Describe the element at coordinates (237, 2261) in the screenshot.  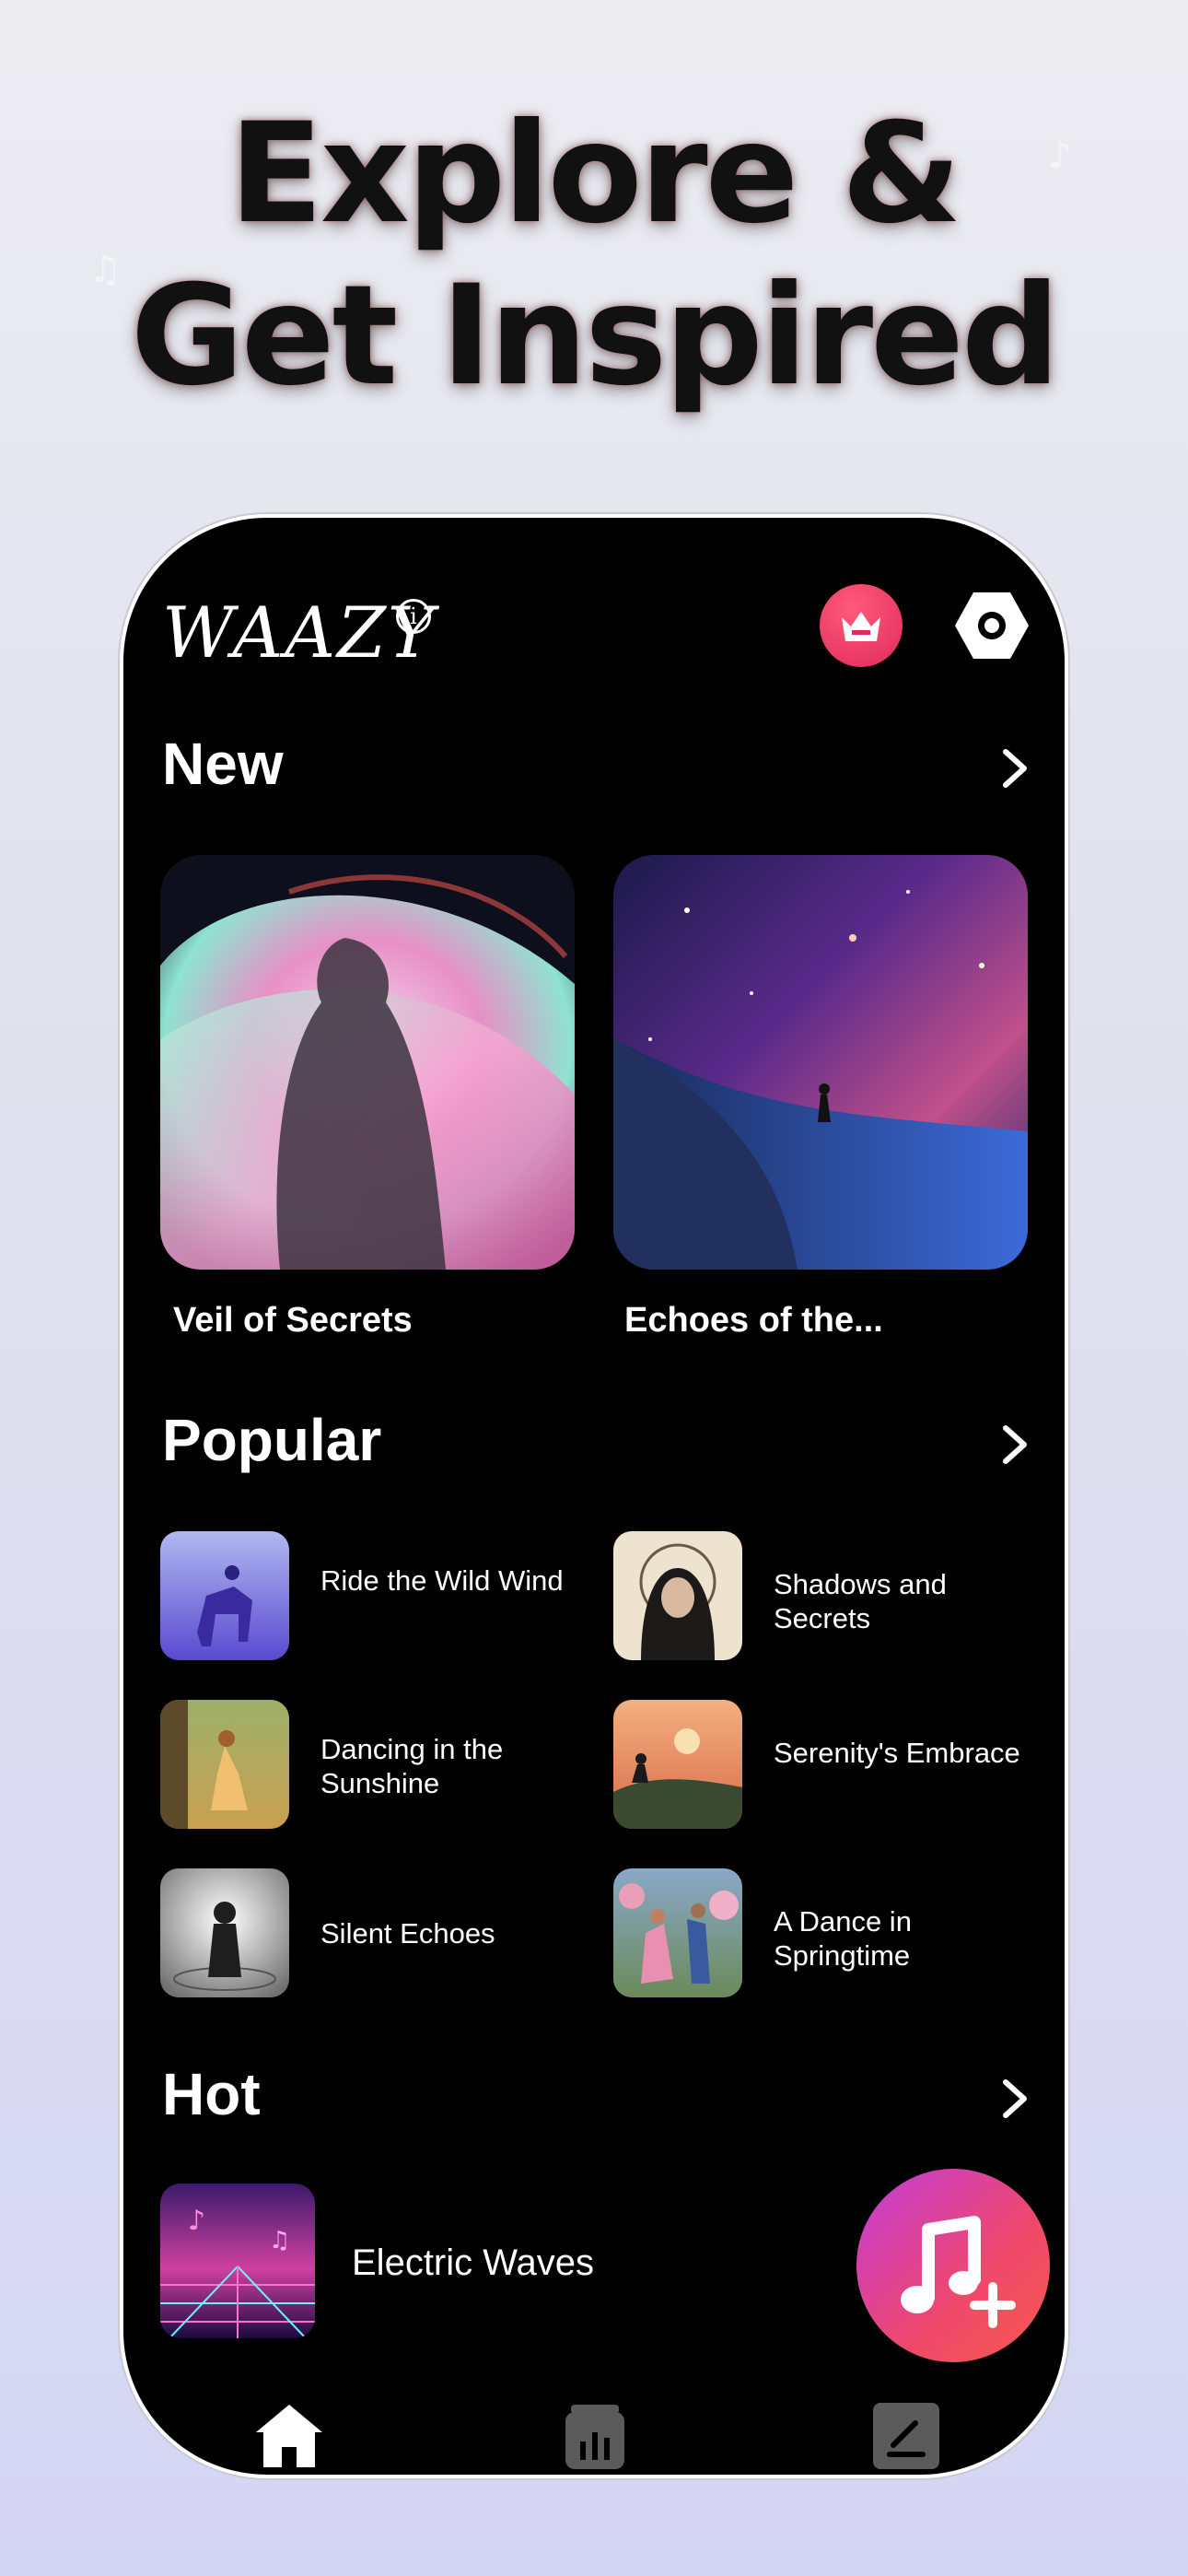
I see `thumb-electric-waves: ♪ ♫` at that location.